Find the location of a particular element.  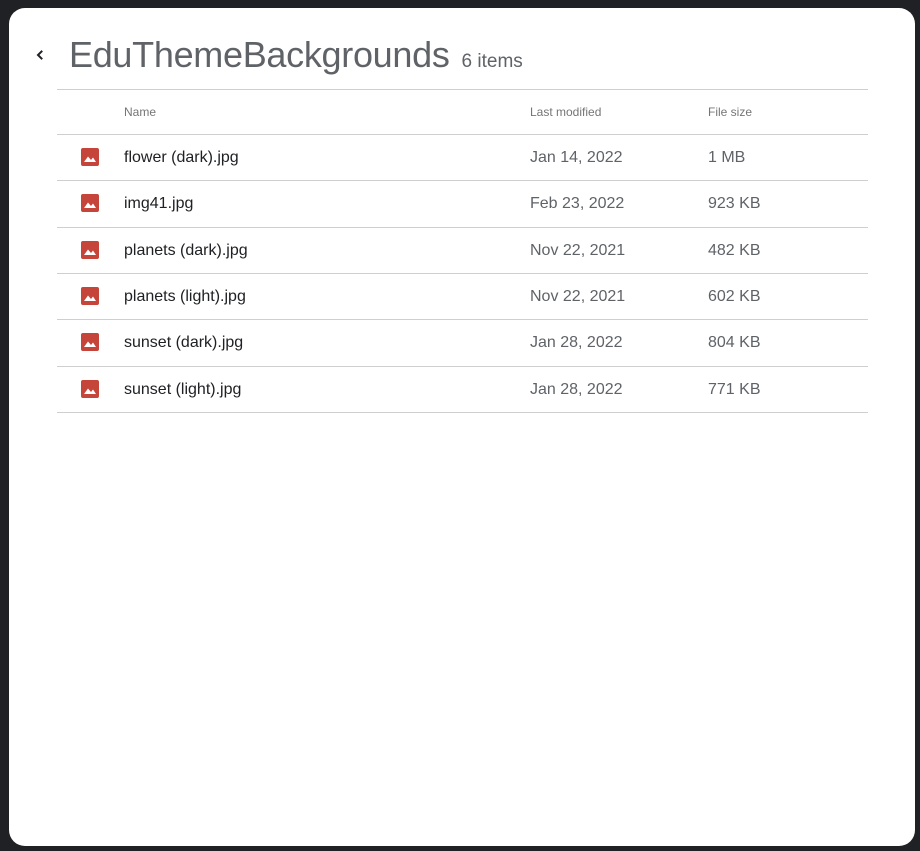

table-row: planets (dark).jpg Nov 22, 2021 482 KB is located at coordinates (462, 251).